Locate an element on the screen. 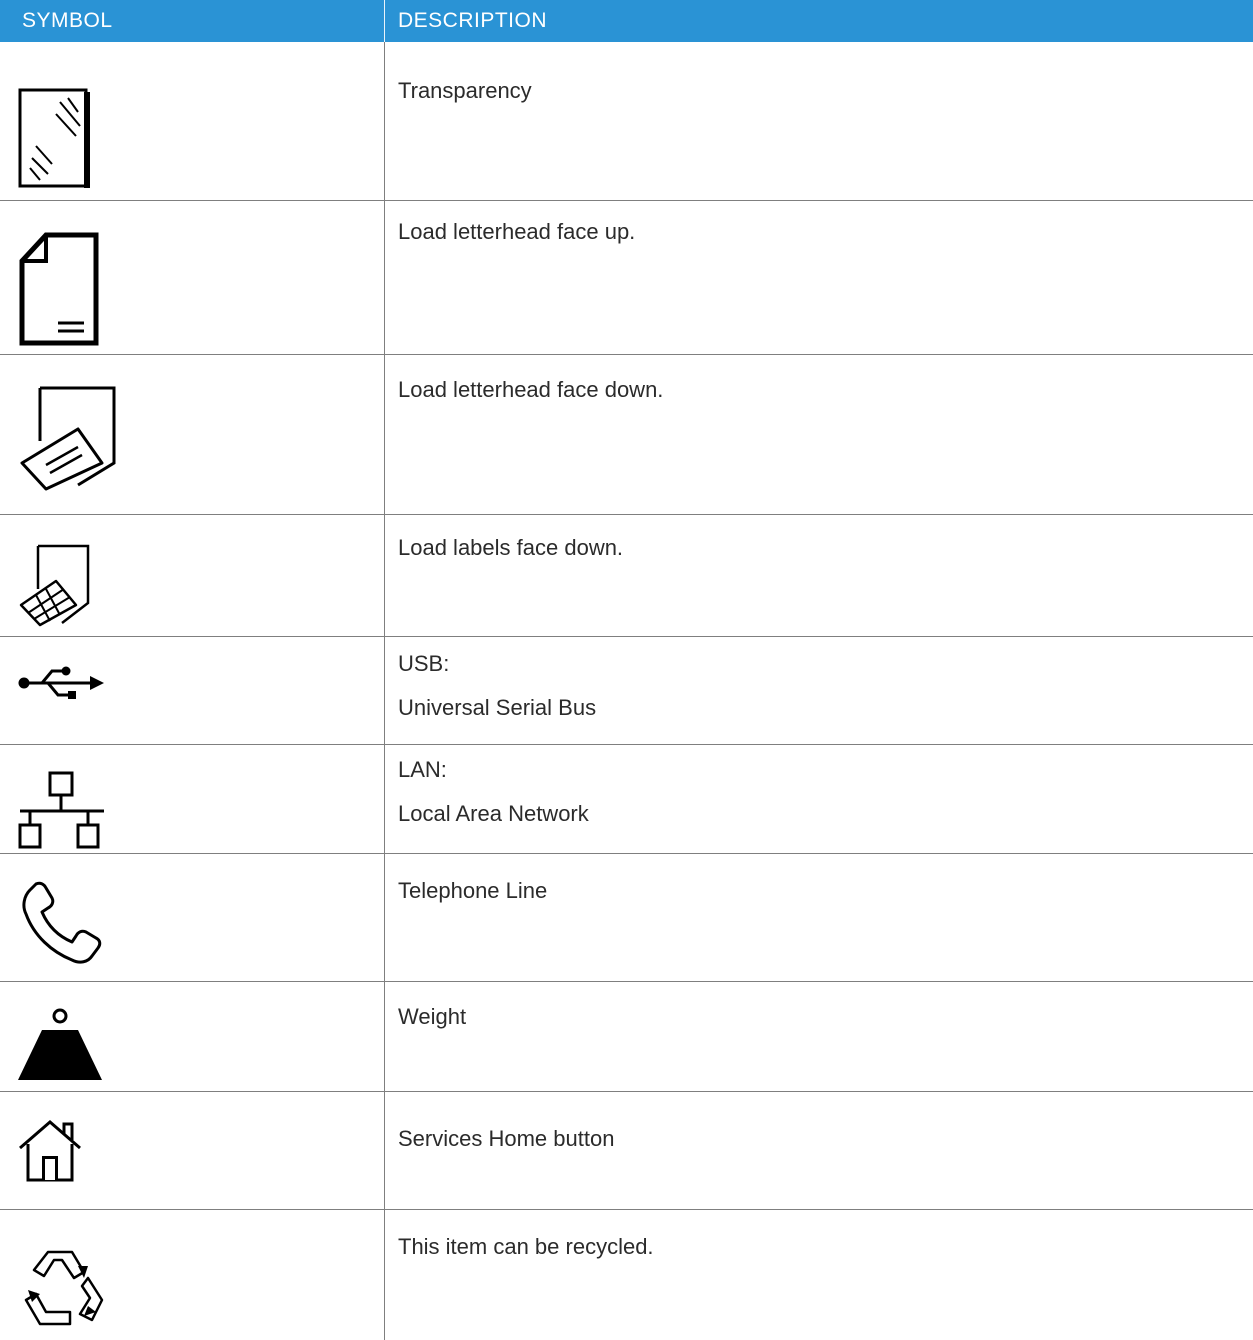  description-cell: Load labels face down. is located at coordinates (510, 548).